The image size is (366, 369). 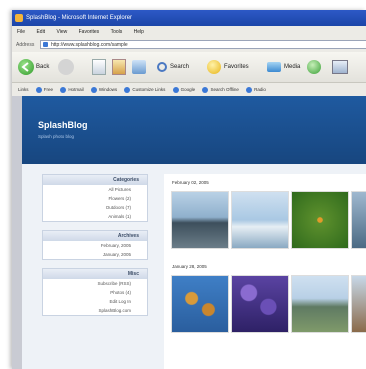 What do you see at coordinates (200, 304) in the screenshot?
I see `photo-thumbnail-yellow-flowers` at bounding box center [200, 304].